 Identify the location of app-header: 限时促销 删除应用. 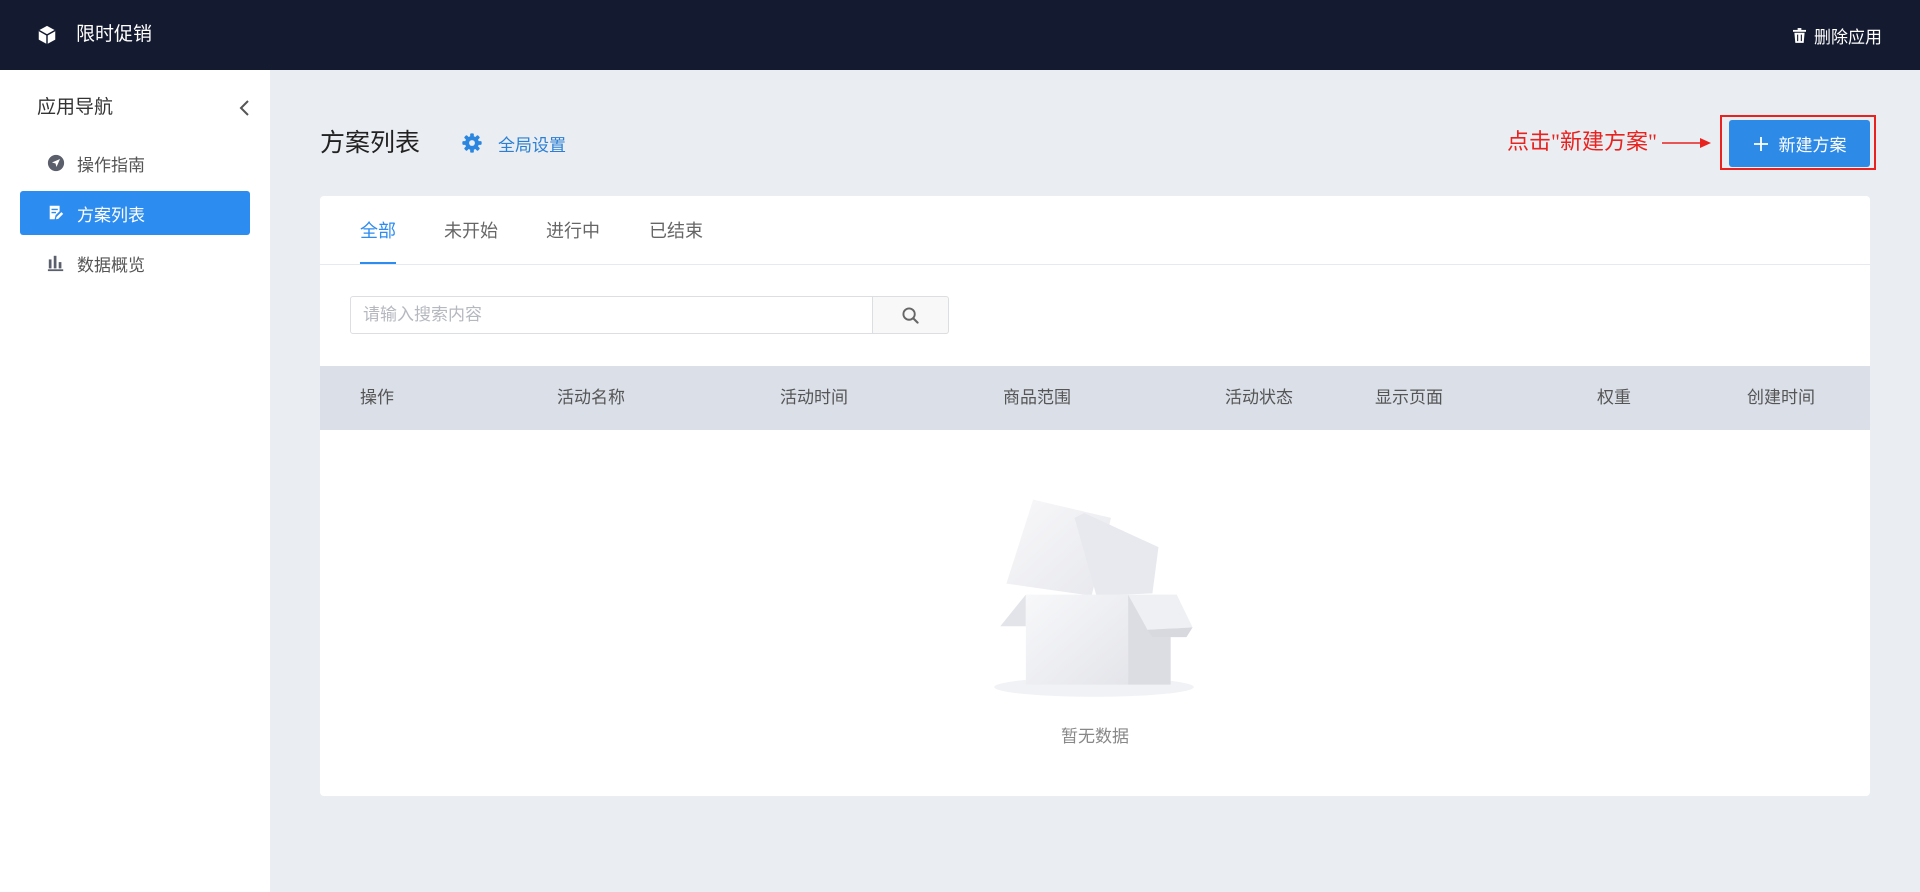
(960, 35).